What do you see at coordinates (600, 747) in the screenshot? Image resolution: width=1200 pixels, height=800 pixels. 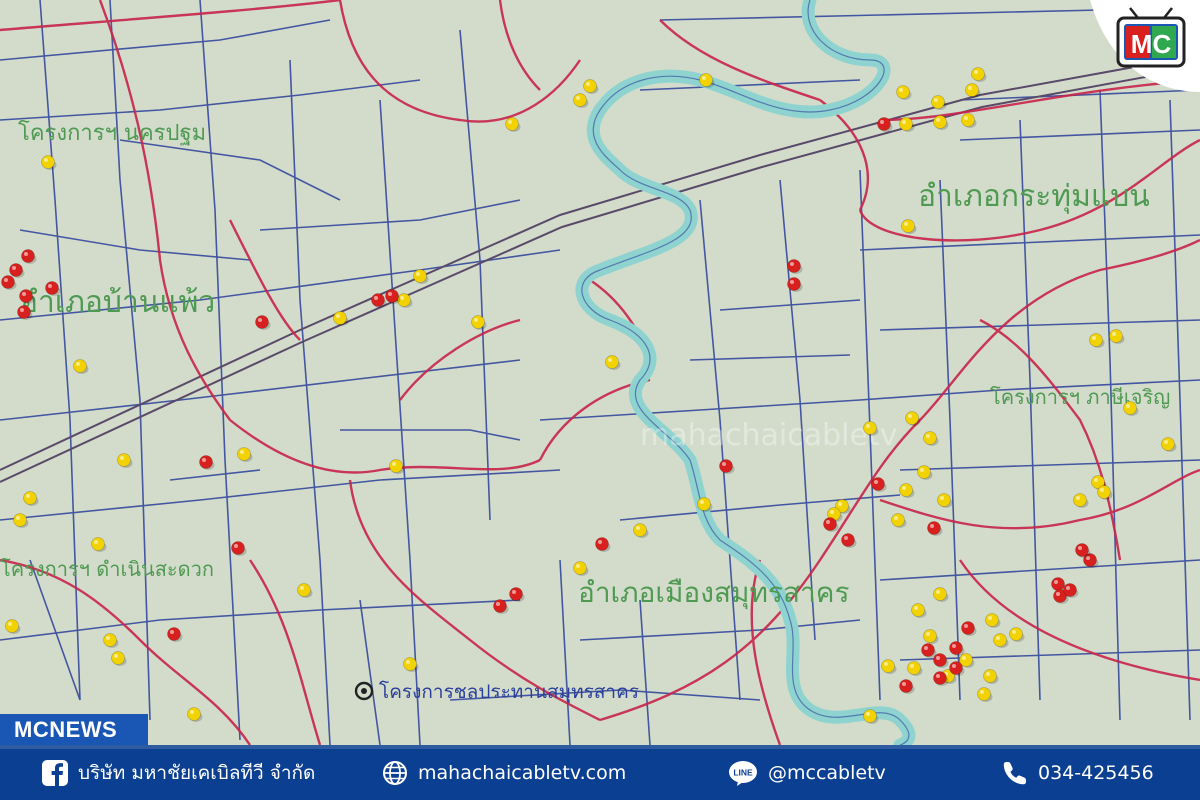 I see `footer-stripe` at bounding box center [600, 747].